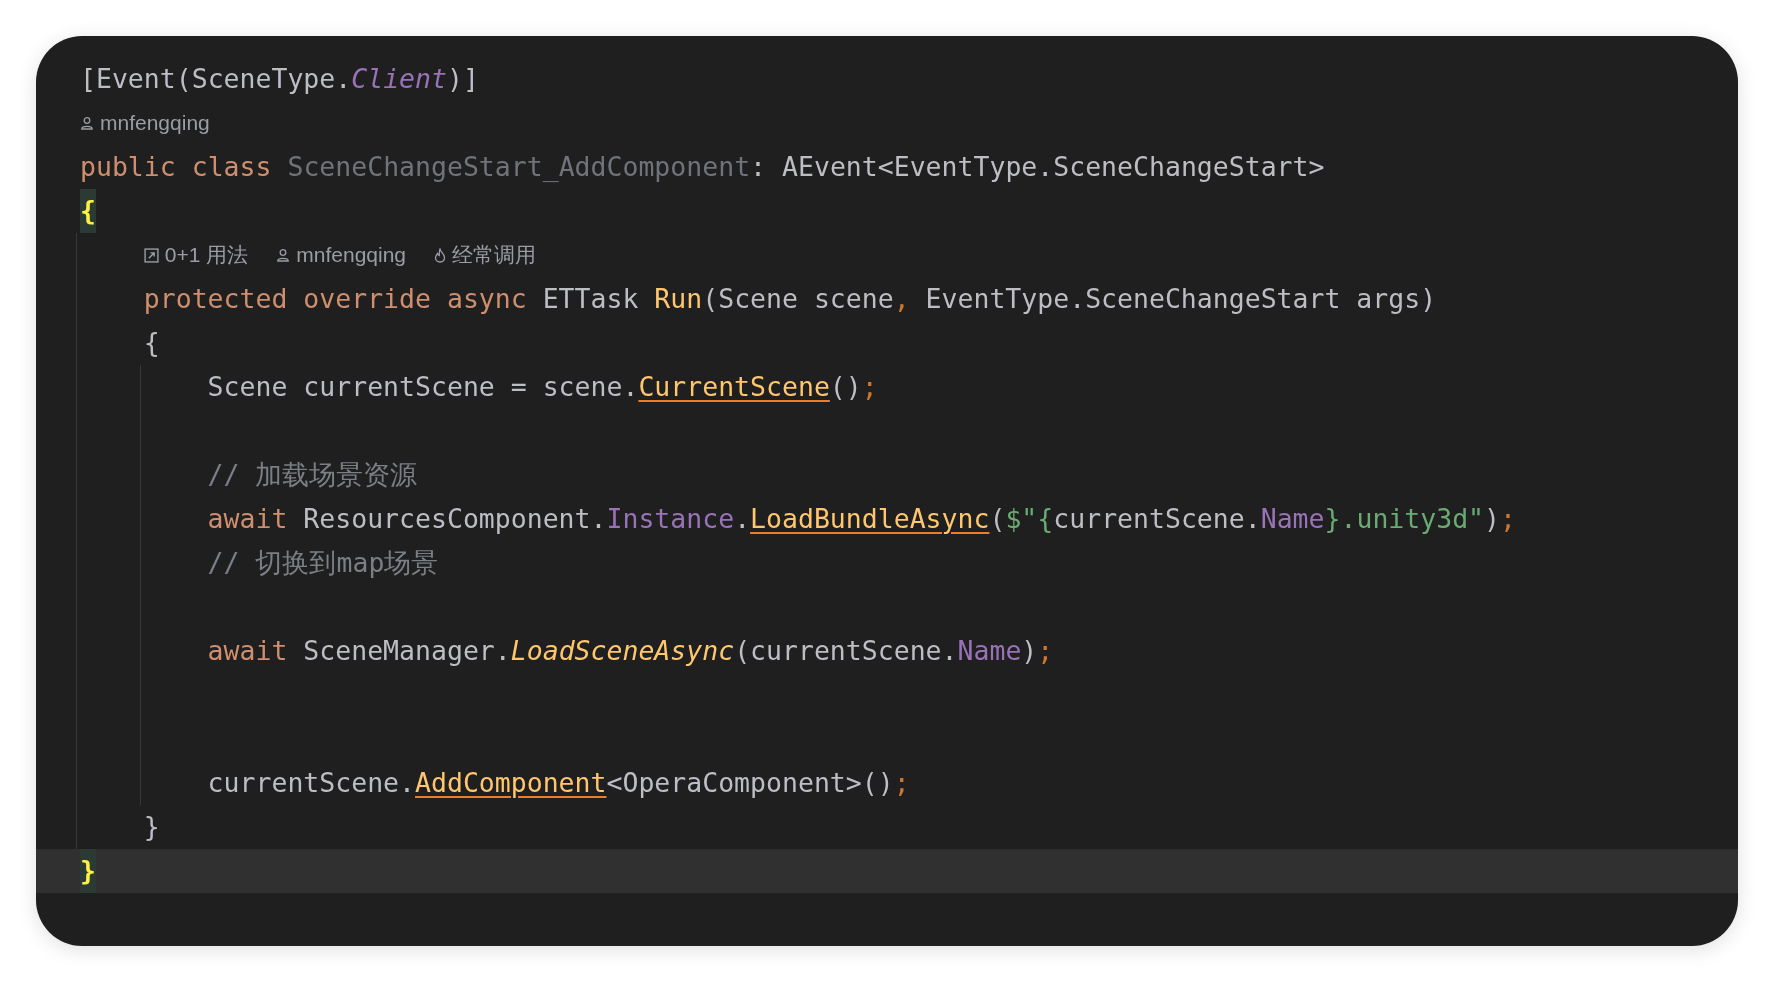 This screenshot has height=982, width=1774. Describe the element at coordinates (151, 827) in the screenshot. I see `code-line: }` at that location.